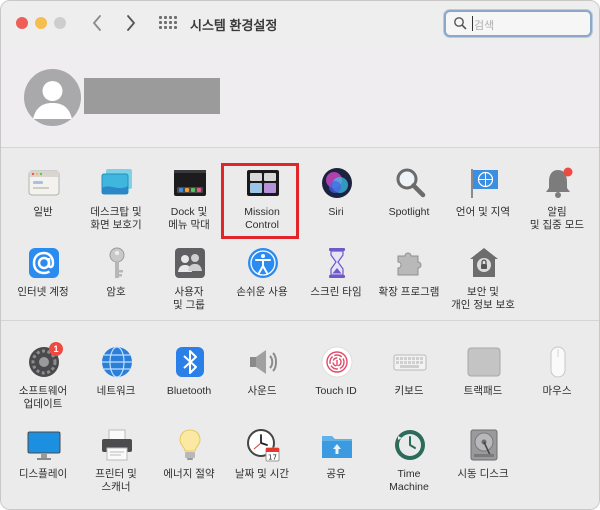  I want to click on mission-control-highlight-box, so click(260, 201).